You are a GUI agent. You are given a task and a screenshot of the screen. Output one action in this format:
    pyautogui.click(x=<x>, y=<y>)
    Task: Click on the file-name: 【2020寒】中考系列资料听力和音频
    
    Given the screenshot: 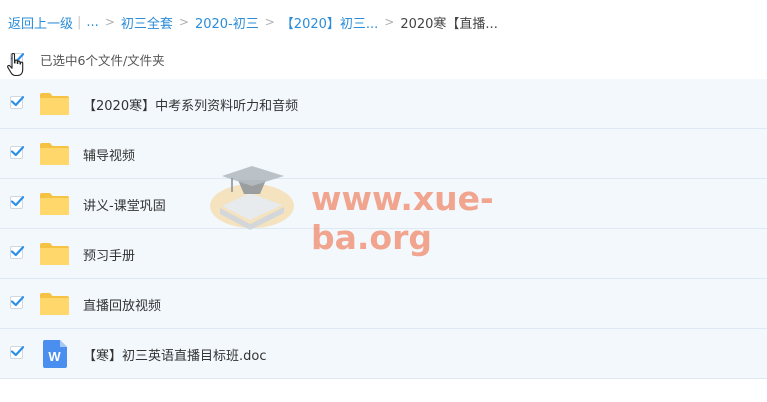 What is the action you would take?
    pyautogui.click(x=190, y=104)
    